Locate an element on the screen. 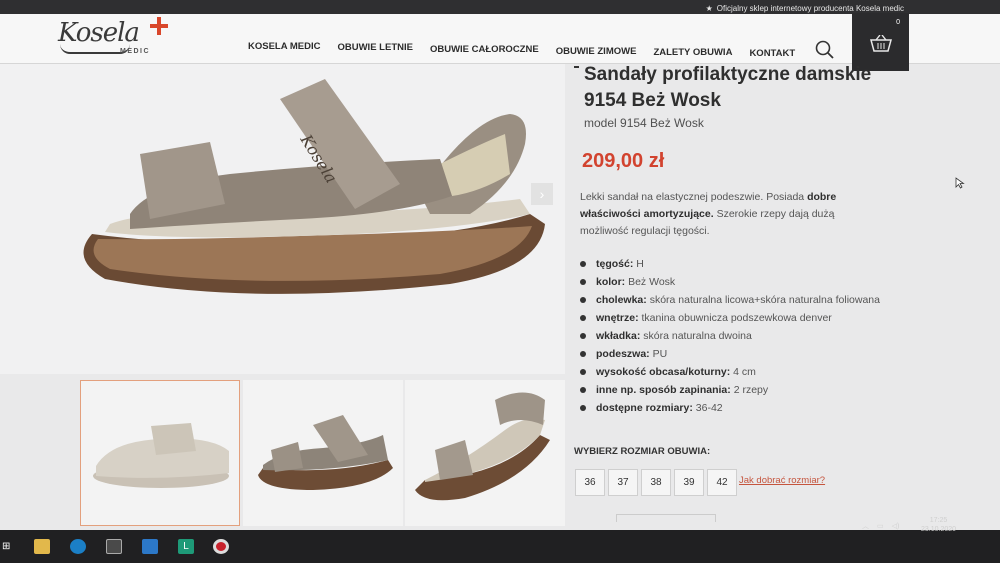 Image resolution: width=1000 pixels, height=563 pixels. size-option-42: 42 is located at coordinates (722, 482).